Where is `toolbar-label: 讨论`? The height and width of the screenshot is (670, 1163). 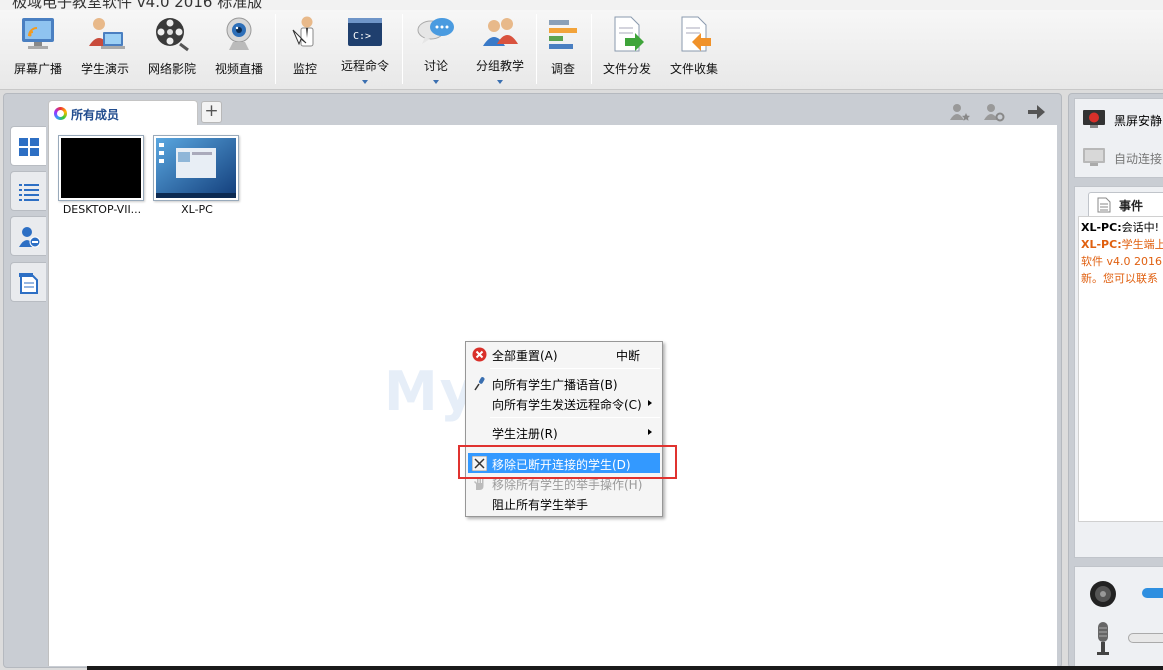 toolbar-label: 讨论 is located at coordinates (435, 66).